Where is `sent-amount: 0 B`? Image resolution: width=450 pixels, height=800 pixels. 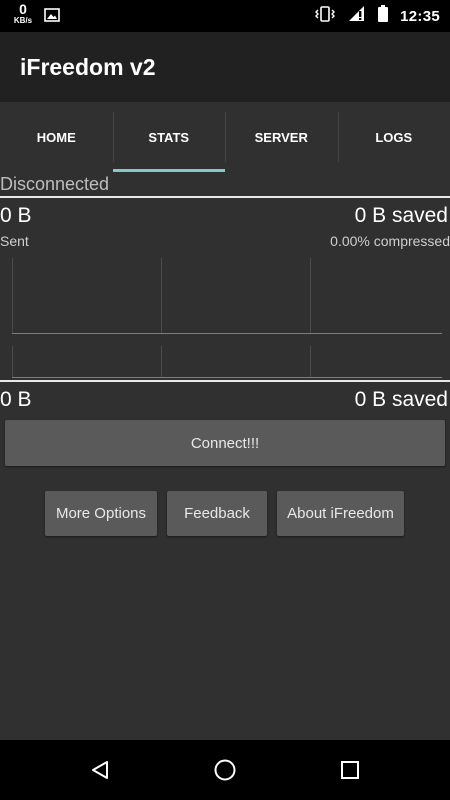
sent-amount: 0 B is located at coordinates (16, 215).